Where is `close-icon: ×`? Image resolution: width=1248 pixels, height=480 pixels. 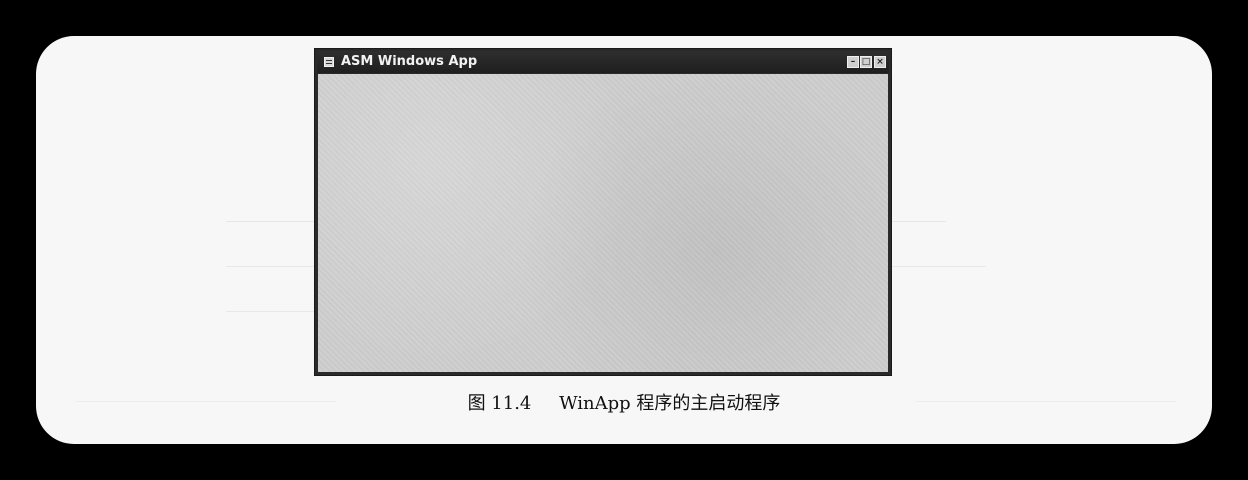
close-icon: × is located at coordinates (880, 62).